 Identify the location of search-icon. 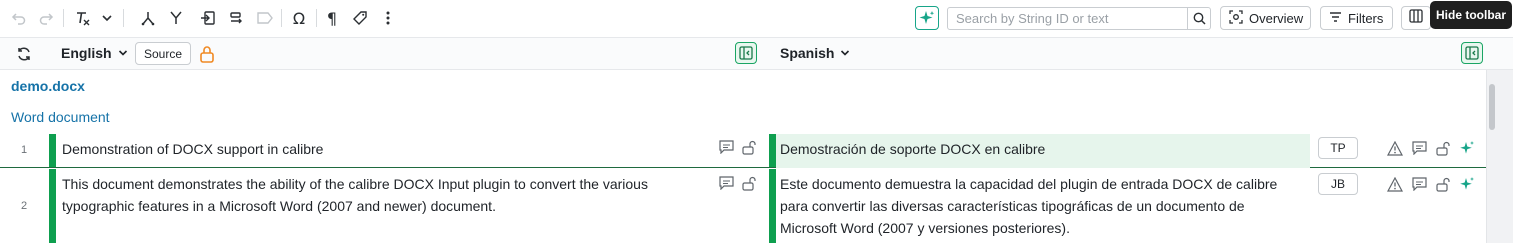
(1198, 18).